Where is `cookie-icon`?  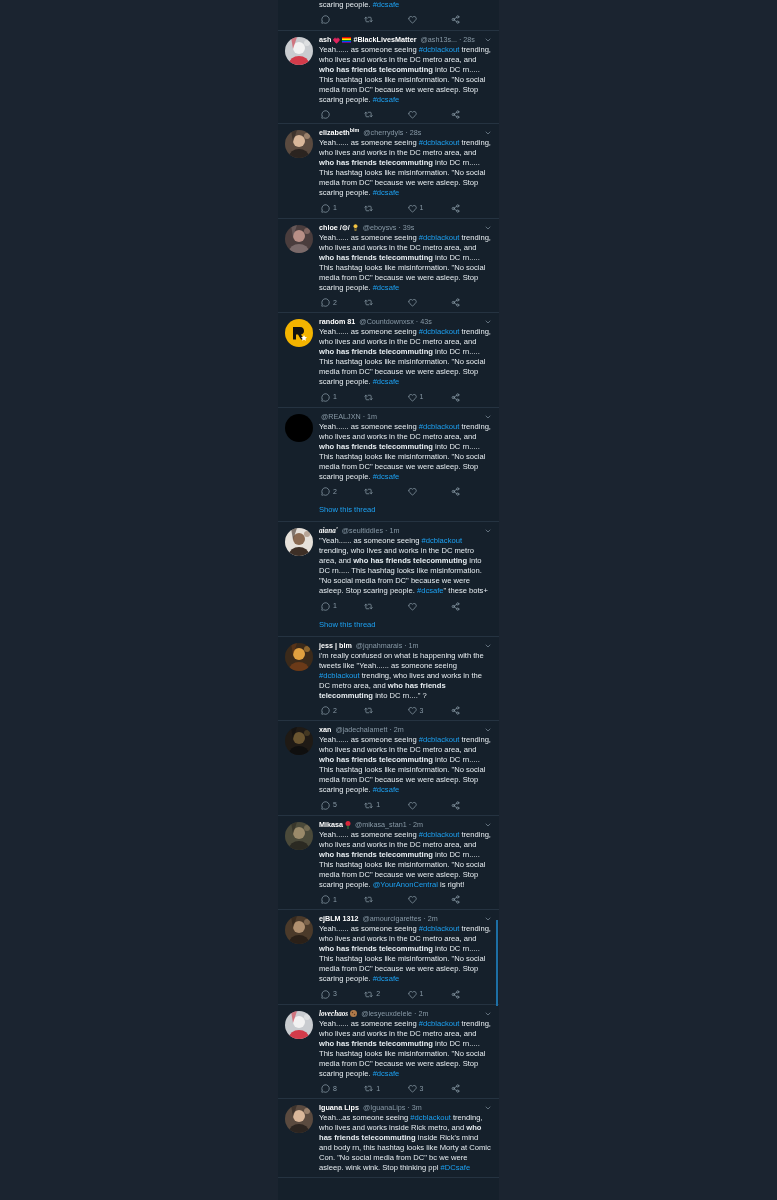 cookie-icon is located at coordinates (354, 1013).